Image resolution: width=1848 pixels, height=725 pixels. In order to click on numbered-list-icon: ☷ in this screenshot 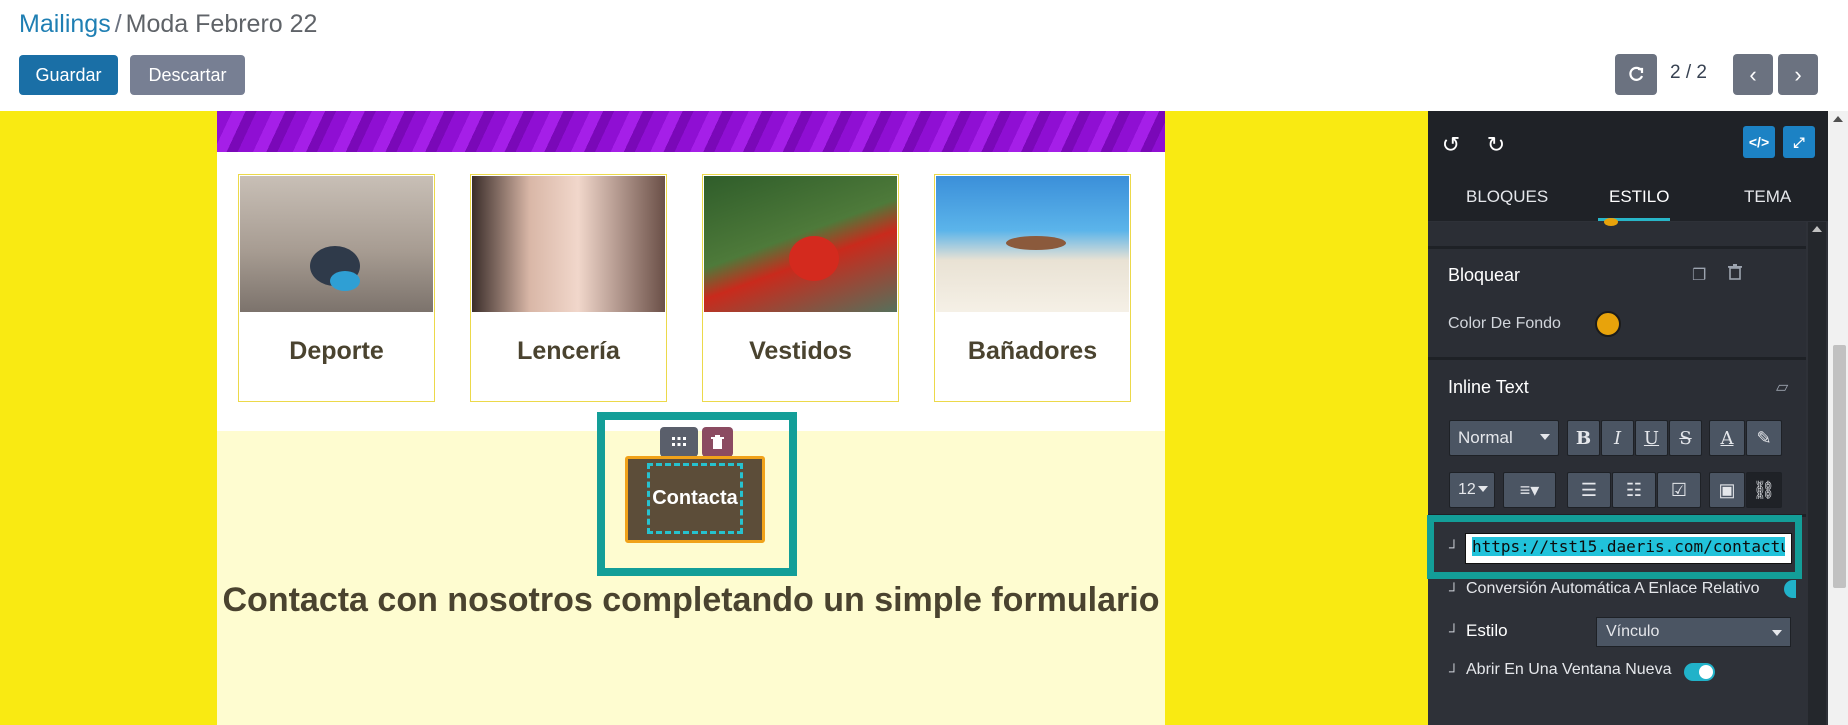, I will do `click(1634, 489)`.